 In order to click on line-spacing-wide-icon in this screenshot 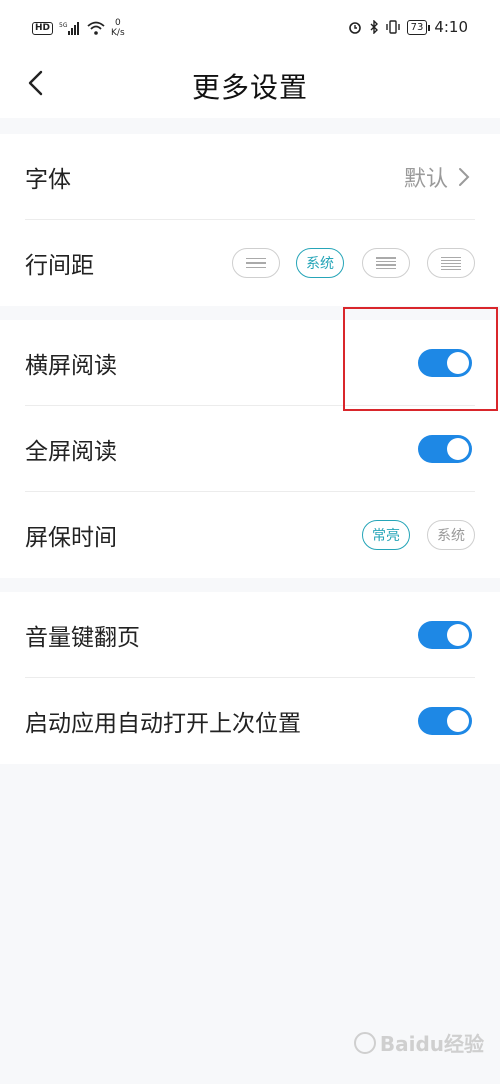, I will do `click(256, 263)`.